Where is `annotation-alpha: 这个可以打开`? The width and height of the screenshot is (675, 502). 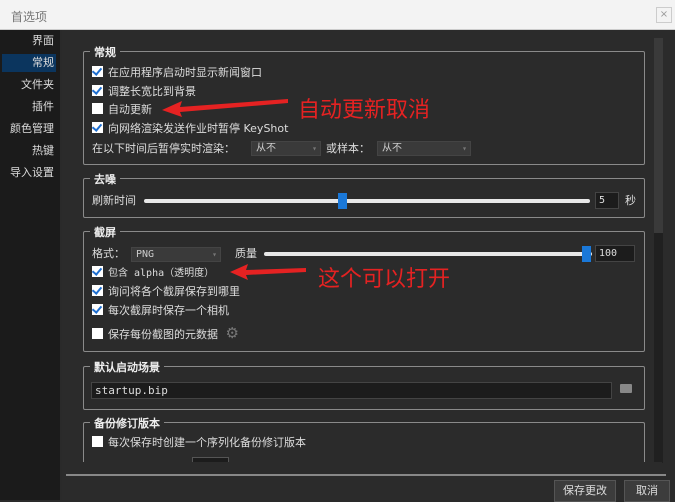
annotation-alpha: 这个可以打开 is located at coordinates (384, 279).